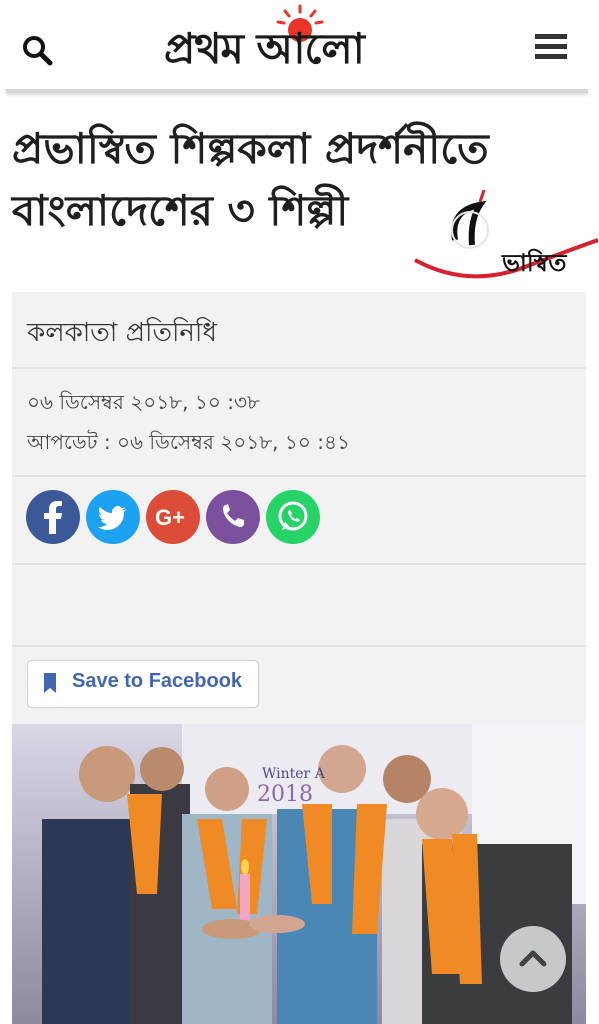 This screenshot has width=599, height=1024. I want to click on bookmark-icon, so click(50, 683).